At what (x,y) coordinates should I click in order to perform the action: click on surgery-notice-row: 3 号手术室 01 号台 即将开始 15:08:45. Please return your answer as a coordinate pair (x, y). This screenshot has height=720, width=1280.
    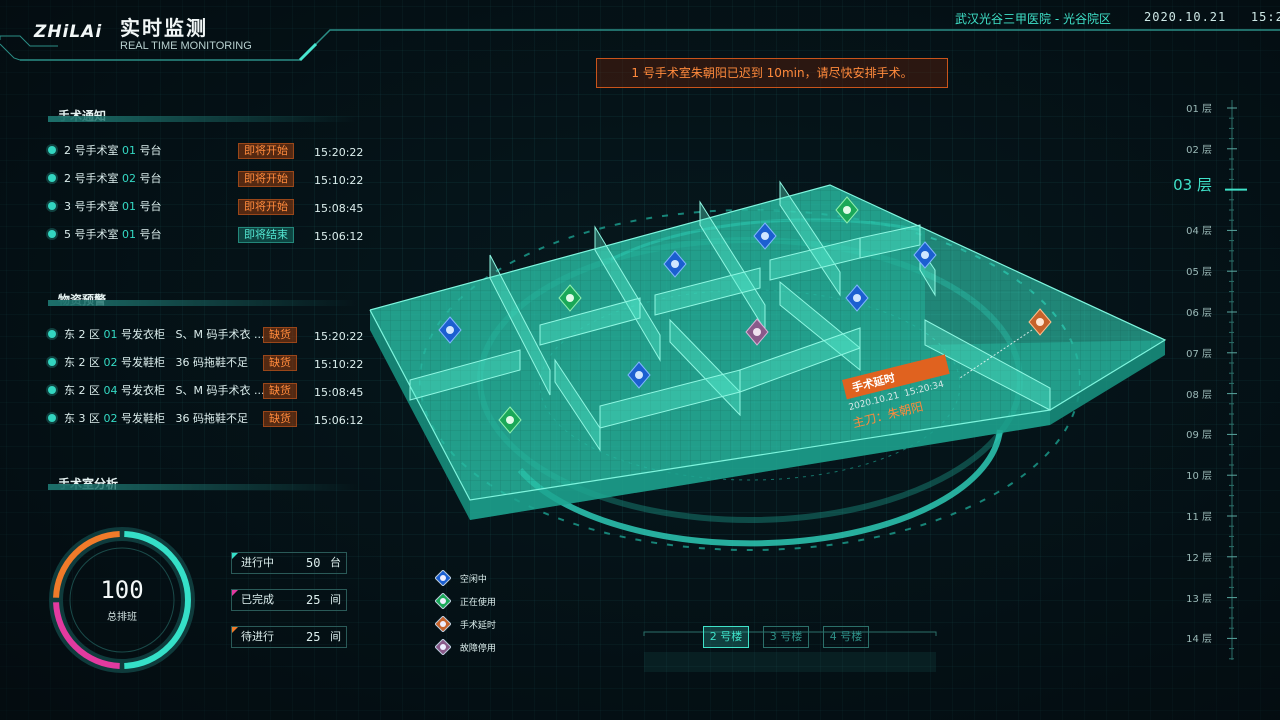
    Looking at the image, I should click on (208, 207).